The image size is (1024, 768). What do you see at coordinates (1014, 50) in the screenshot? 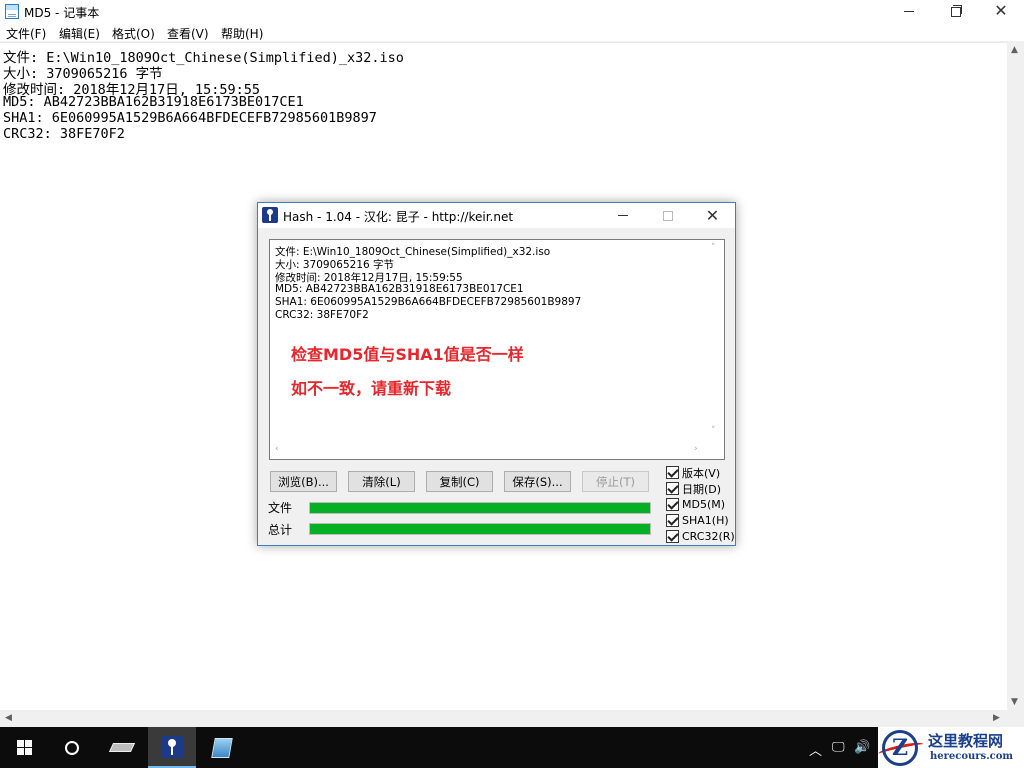
I see `scroll-up-arrow-icon: ▲` at bounding box center [1014, 50].